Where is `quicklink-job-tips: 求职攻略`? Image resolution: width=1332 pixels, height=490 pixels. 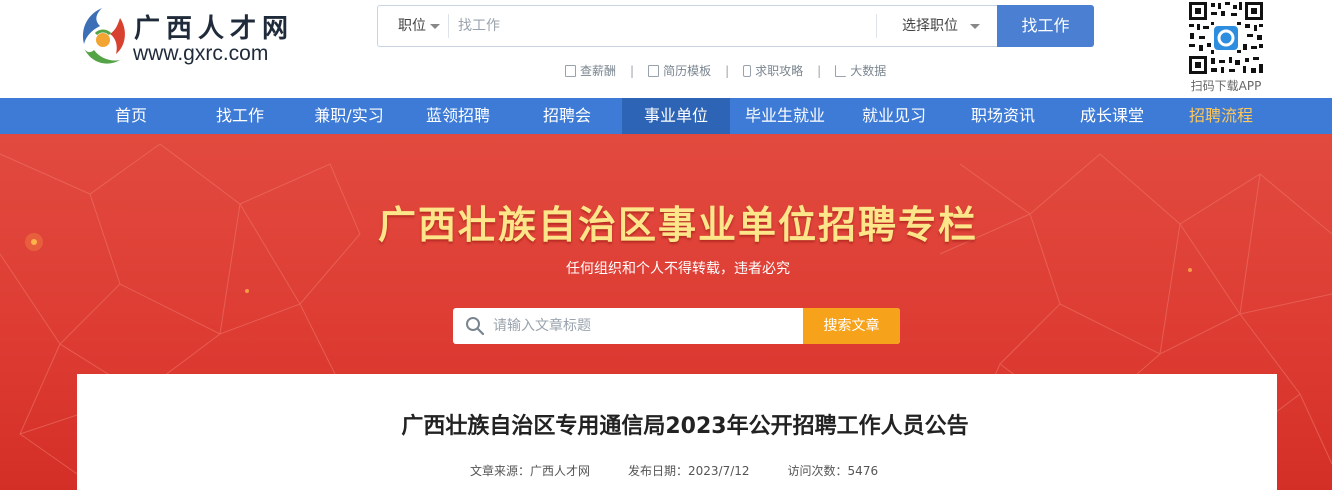
quicklink-job-tips: 求职攻略 is located at coordinates (773, 70).